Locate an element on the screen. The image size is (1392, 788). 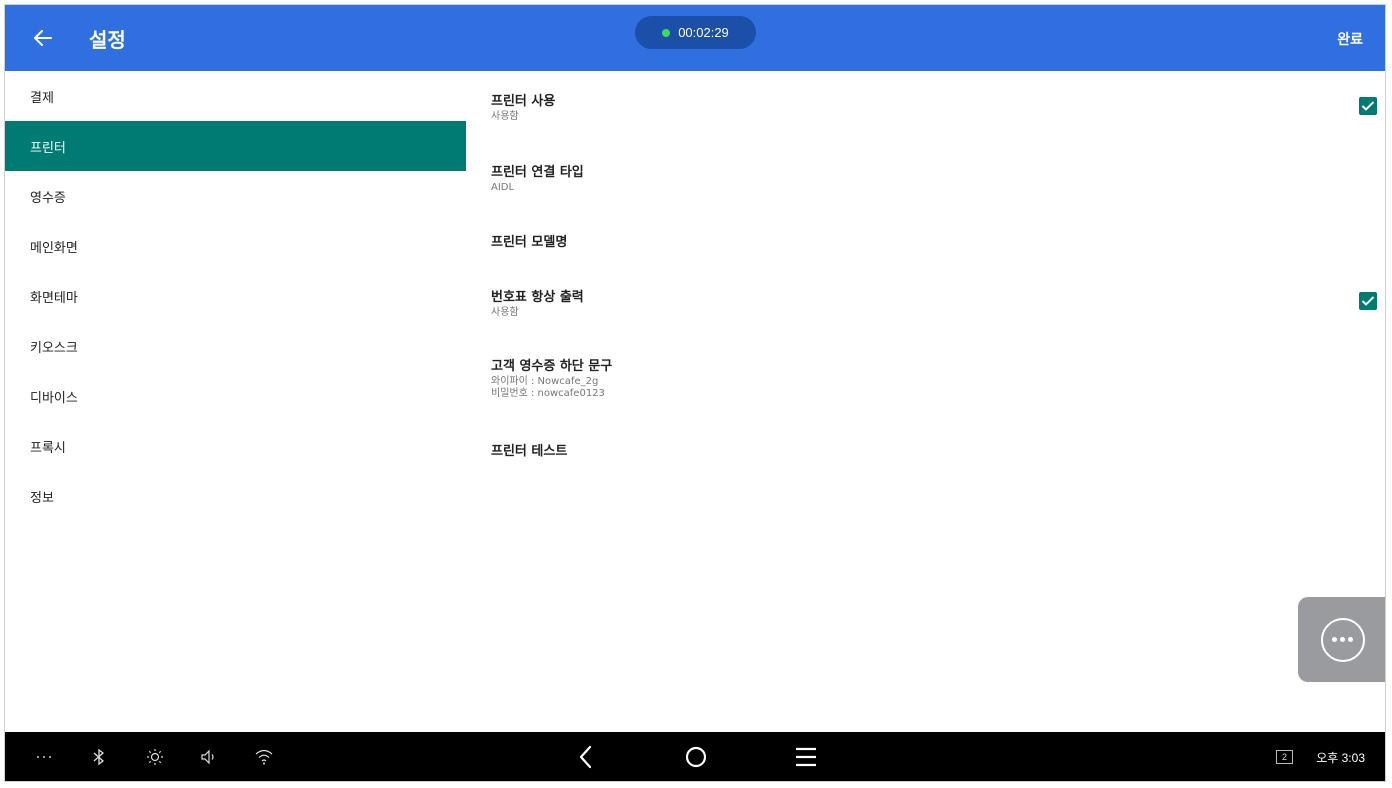
sidebar-item-printer: 프린터 is located at coordinates (235, 146).